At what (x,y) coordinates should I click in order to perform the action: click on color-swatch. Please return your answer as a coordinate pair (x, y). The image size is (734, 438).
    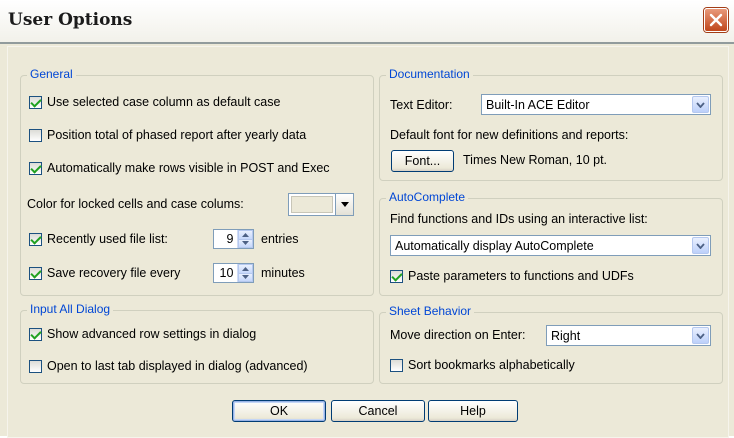
    Looking at the image, I should click on (312, 204).